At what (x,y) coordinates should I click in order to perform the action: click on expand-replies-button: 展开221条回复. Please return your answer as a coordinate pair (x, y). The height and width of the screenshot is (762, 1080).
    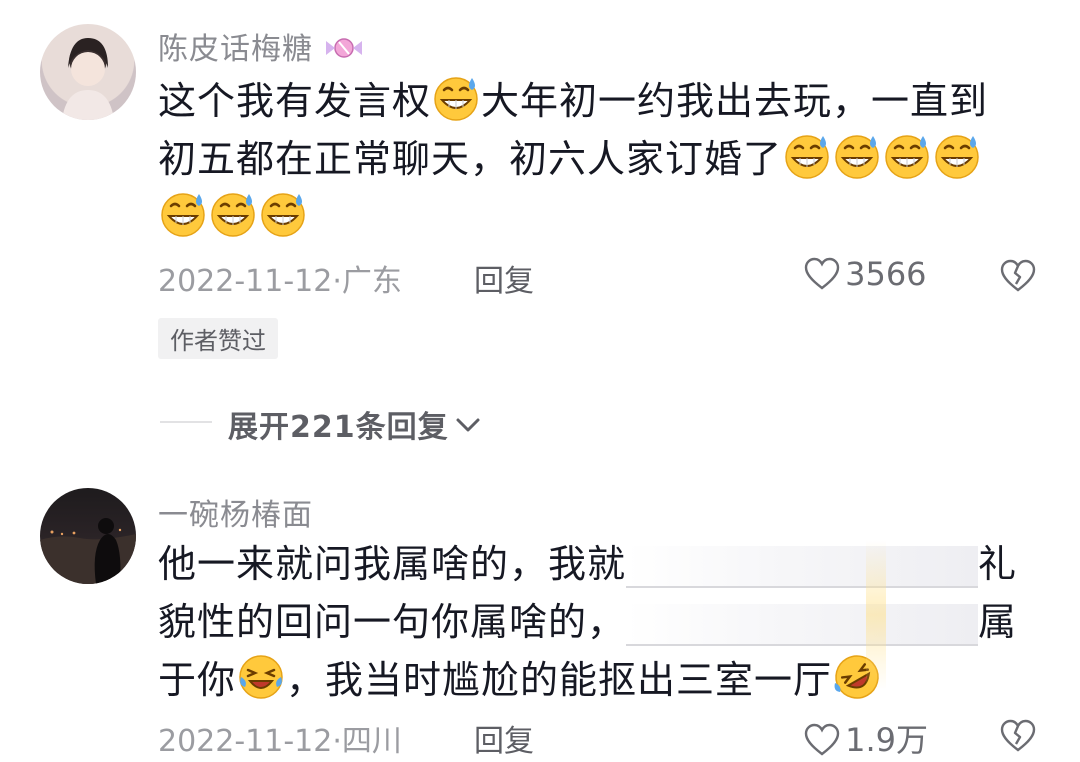
    Looking at the image, I should click on (355, 424).